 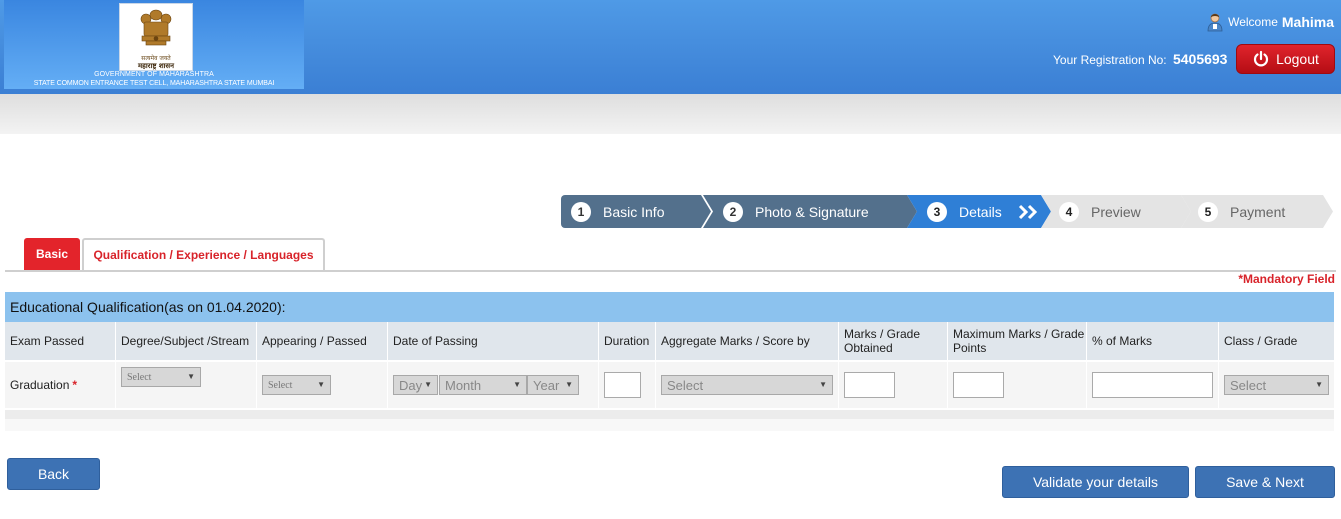 I want to click on user-icon, so click(x=1215, y=22).